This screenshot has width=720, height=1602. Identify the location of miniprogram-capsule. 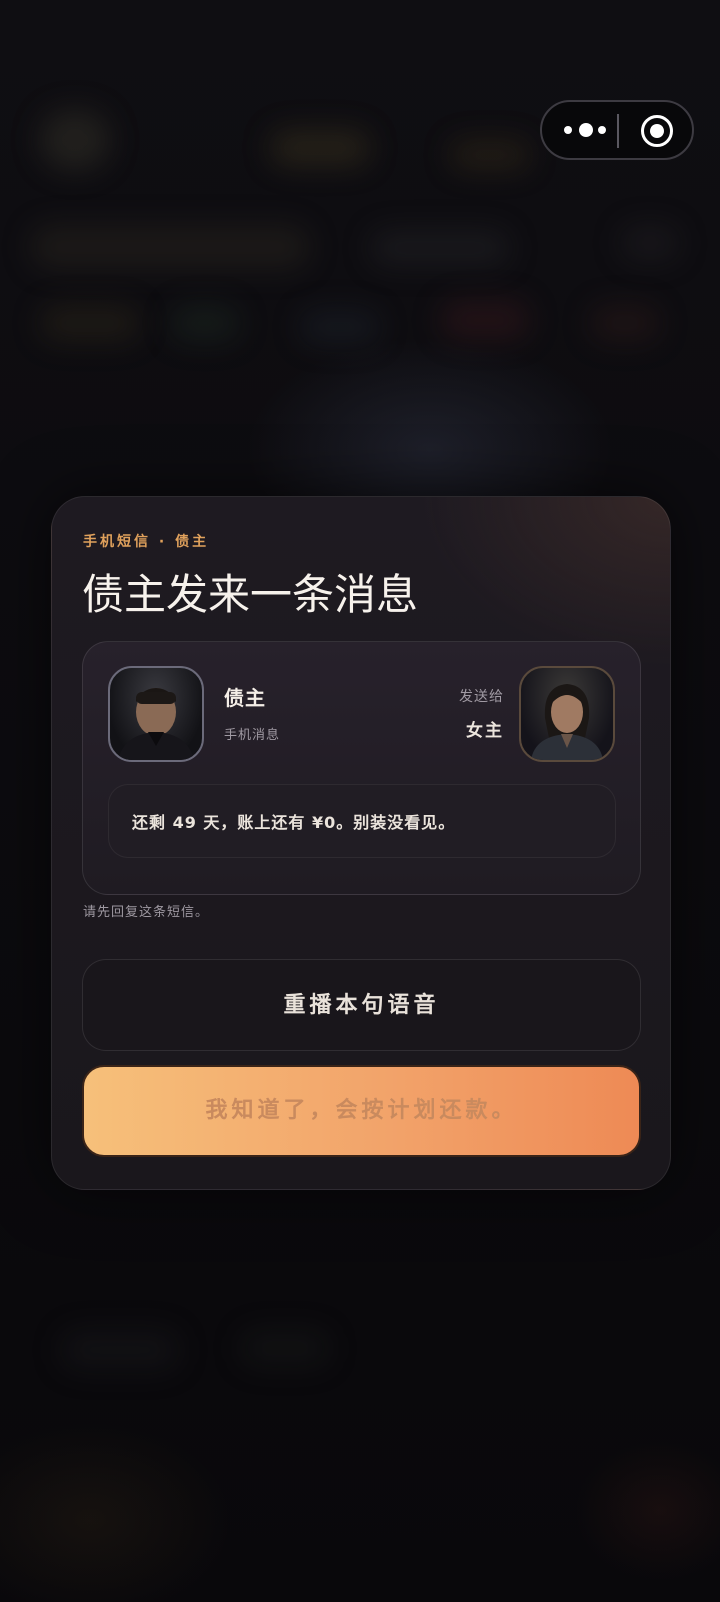
(617, 130).